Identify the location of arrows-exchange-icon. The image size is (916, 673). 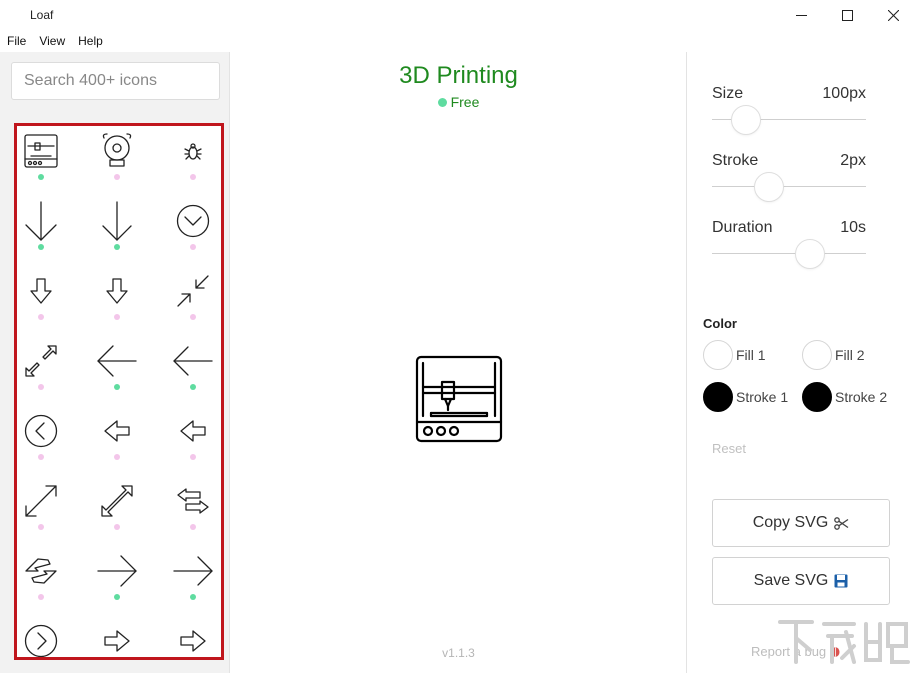
(193, 501).